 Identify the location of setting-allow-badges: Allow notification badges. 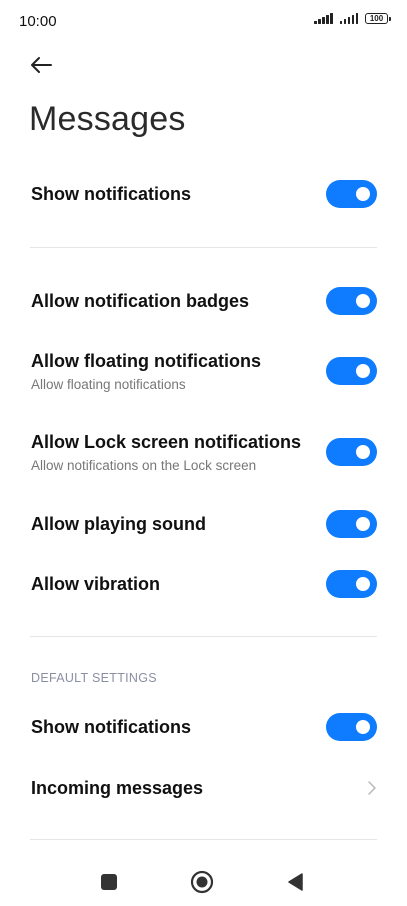
(203, 300).